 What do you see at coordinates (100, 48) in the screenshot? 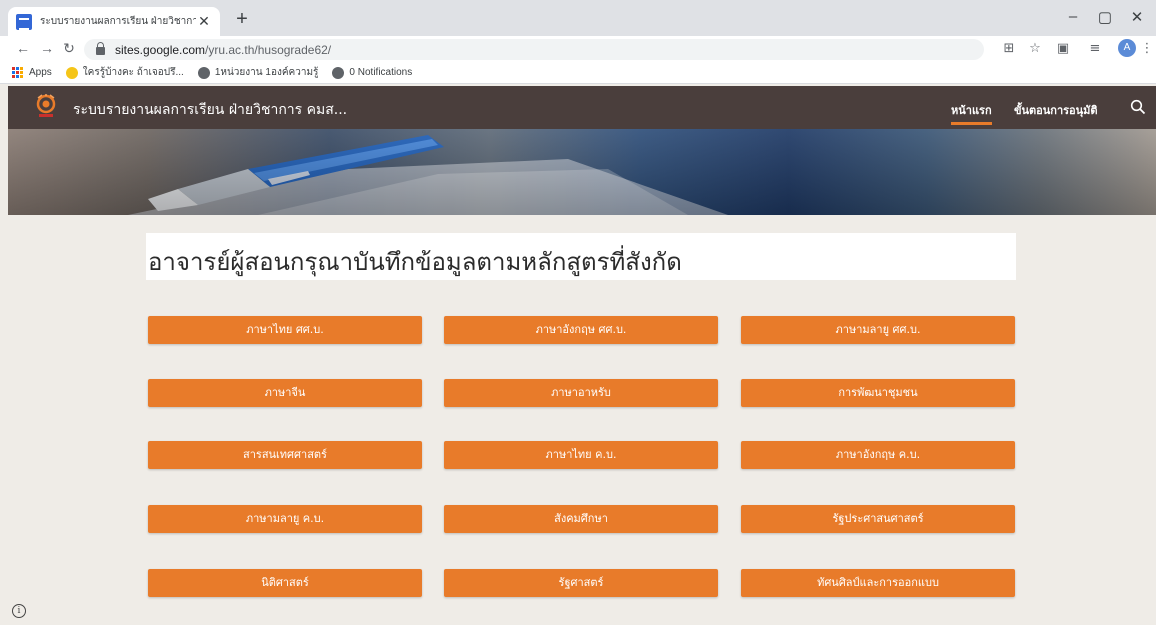
I see `lock-icon` at bounding box center [100, 48].